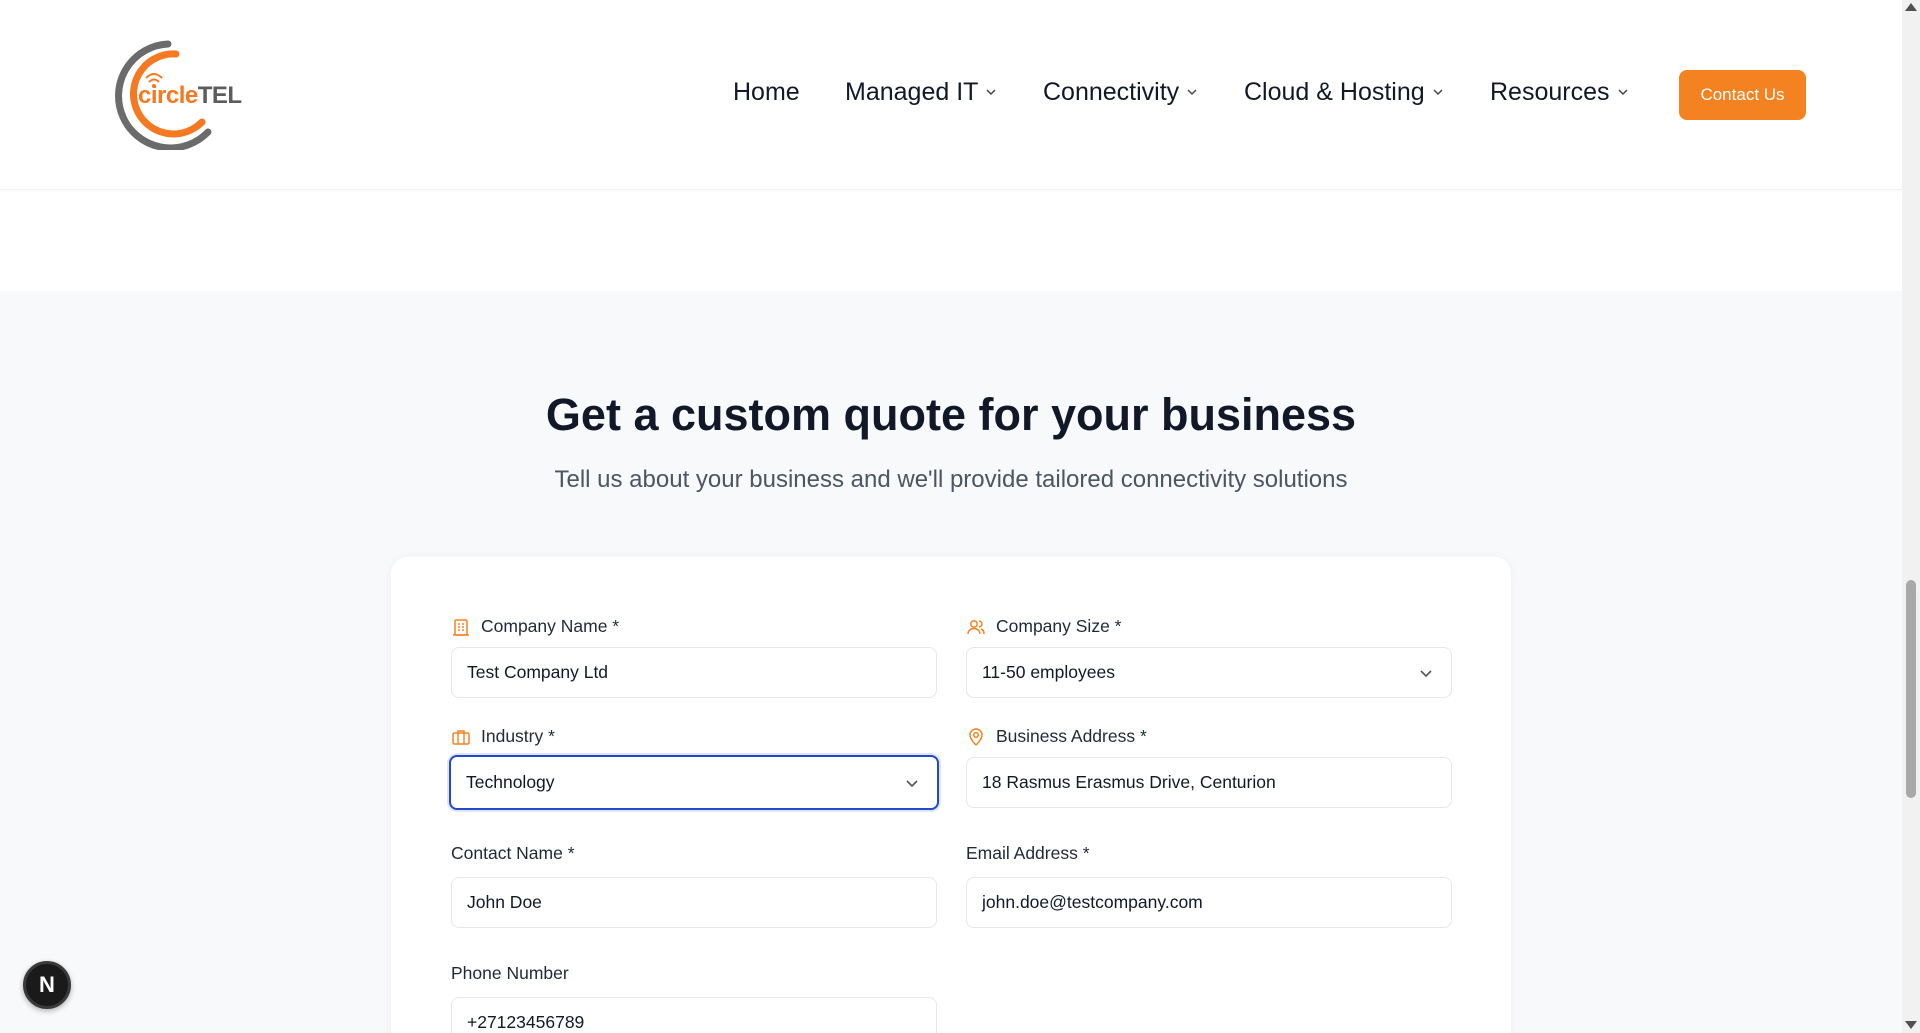  Describe the element at coordinates (504, 902) in the screenshot. I see `contact-name-value: John Doe` at that location.